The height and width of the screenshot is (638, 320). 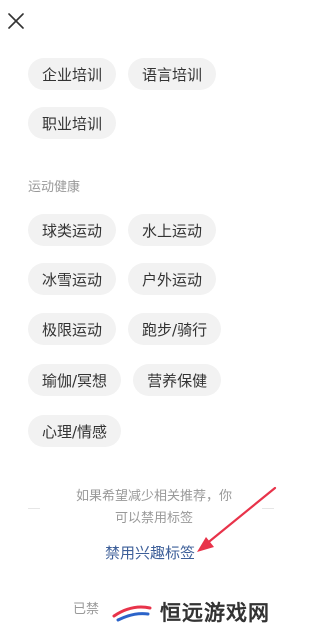 I want to click on watermark-logo-icon, so click(x=132, y=613).